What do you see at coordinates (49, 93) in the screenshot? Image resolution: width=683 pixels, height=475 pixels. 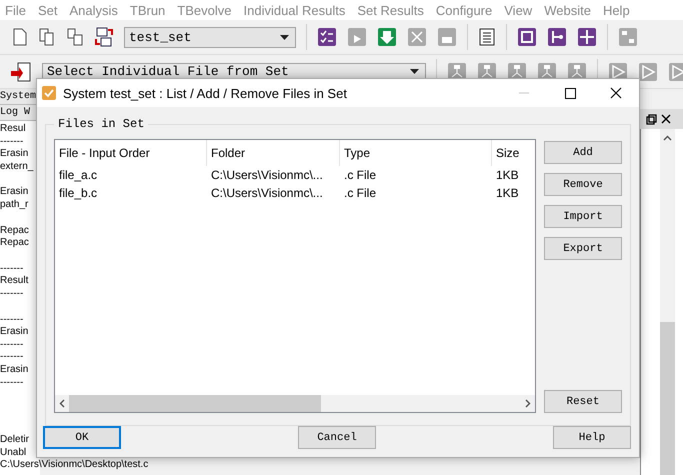 I see `app-icon` at bounding box center [49, 93].